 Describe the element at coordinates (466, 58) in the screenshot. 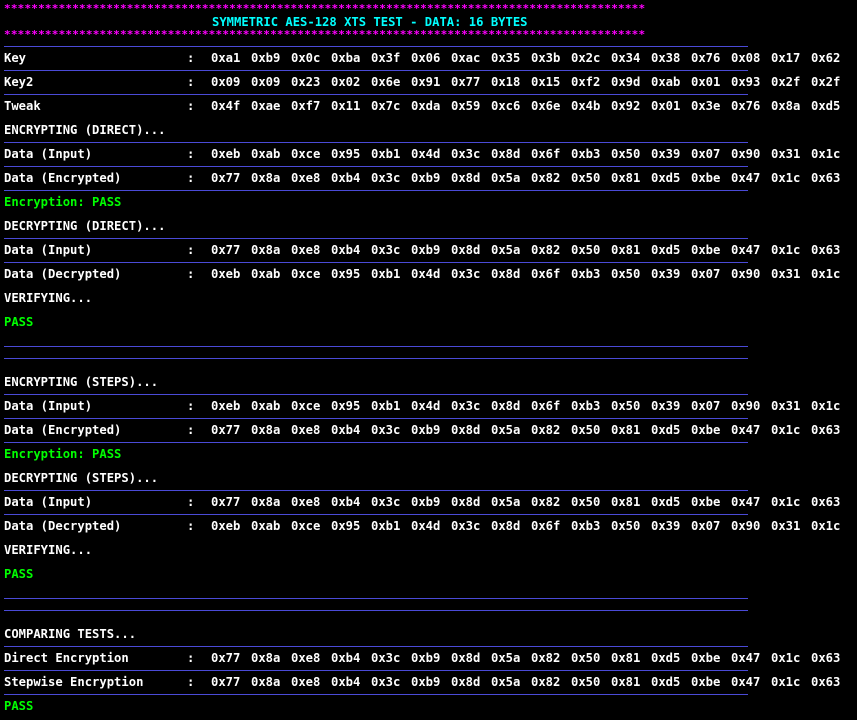

I see `hex-byte: 0xac` at that location.